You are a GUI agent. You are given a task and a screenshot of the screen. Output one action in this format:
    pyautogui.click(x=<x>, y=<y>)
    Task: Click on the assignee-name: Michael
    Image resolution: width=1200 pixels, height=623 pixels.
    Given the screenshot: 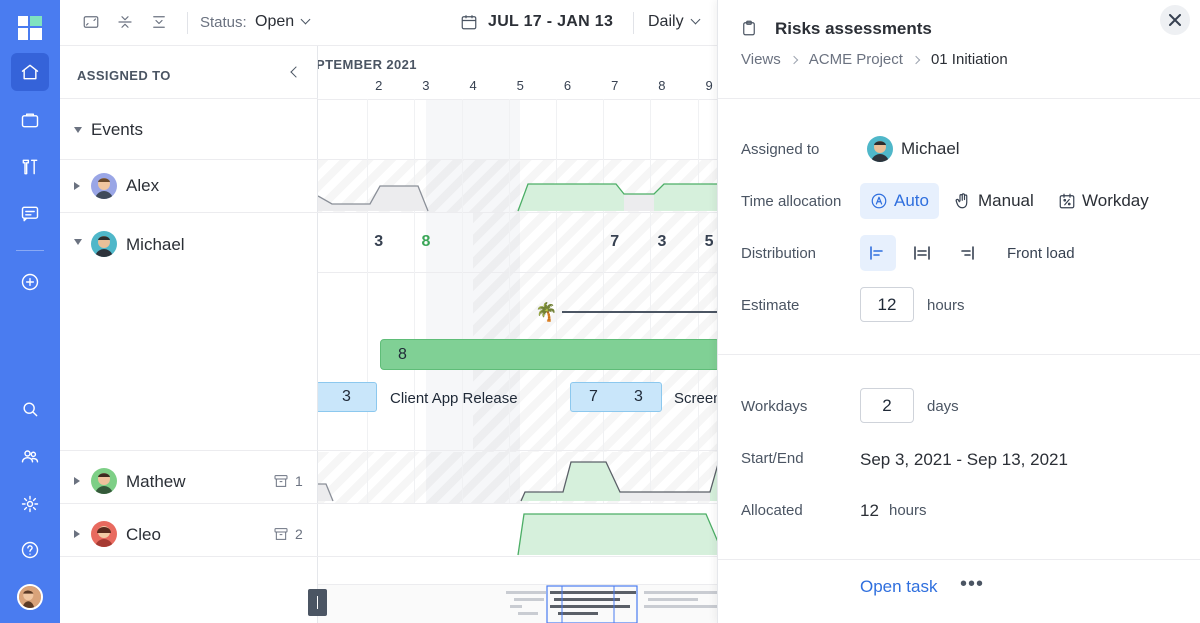 What is the action you would take?
    pyautogui.click(x=930, y=149)
    